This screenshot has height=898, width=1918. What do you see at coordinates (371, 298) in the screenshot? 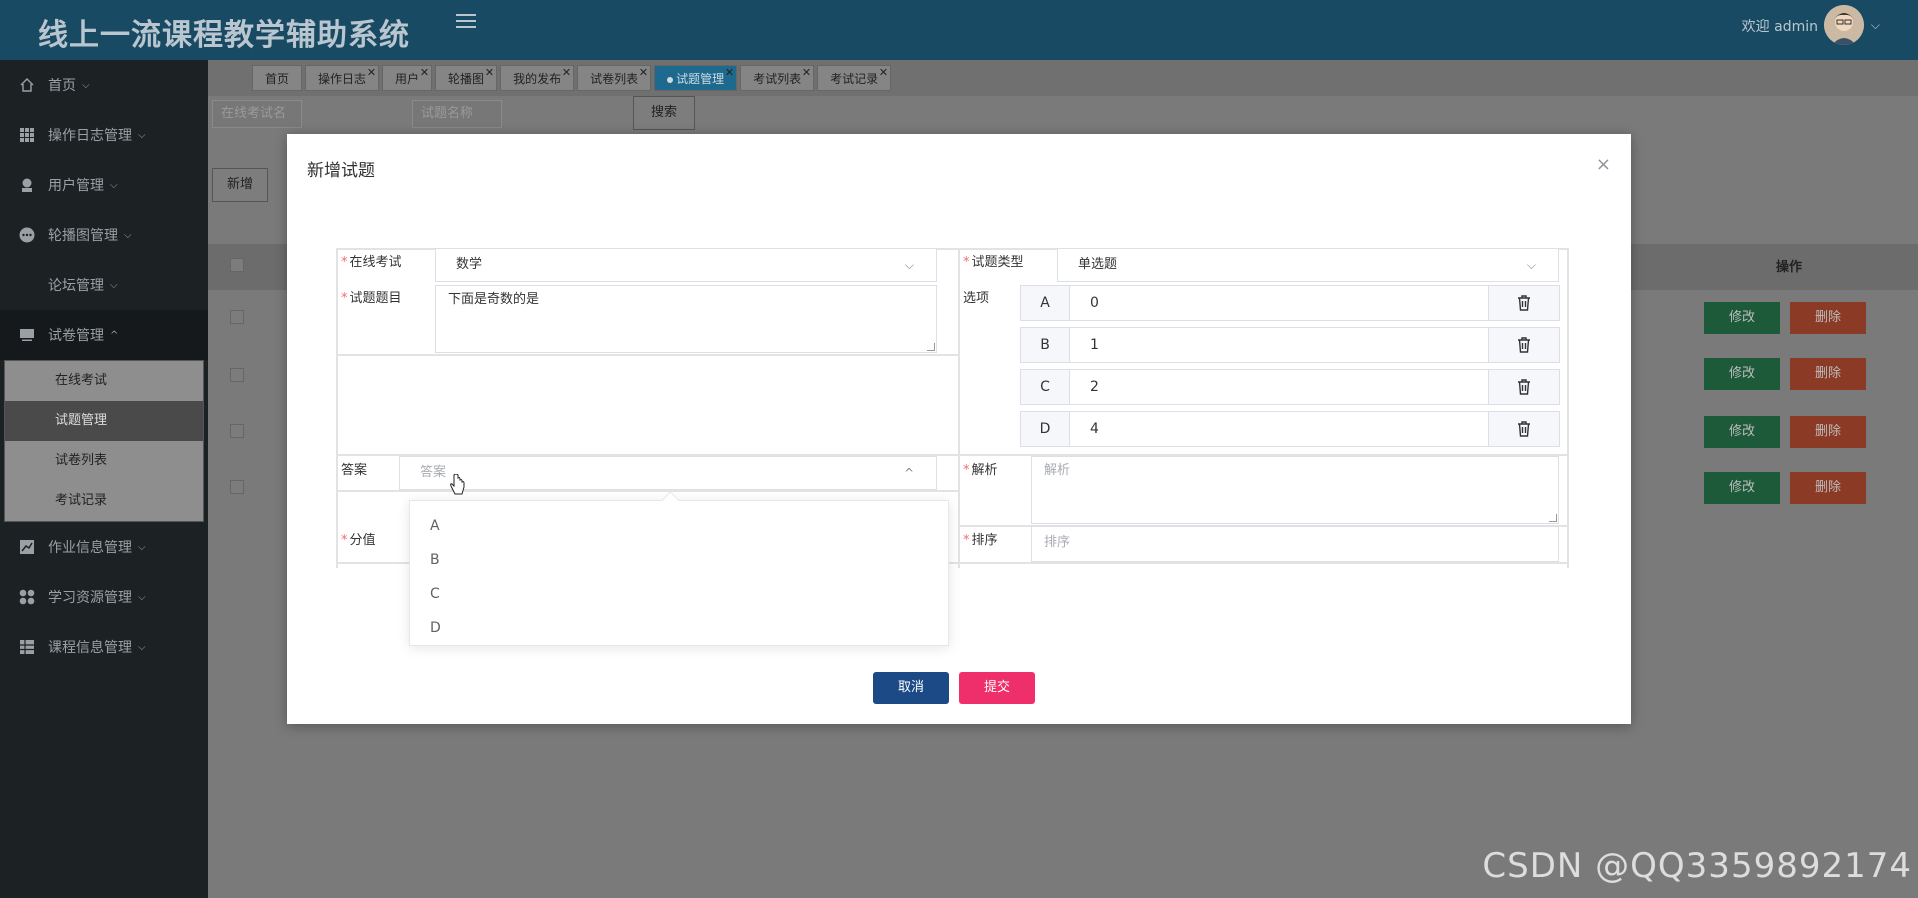
I see `question-title-label: * 试题题目` at bounding box center [371, 298].